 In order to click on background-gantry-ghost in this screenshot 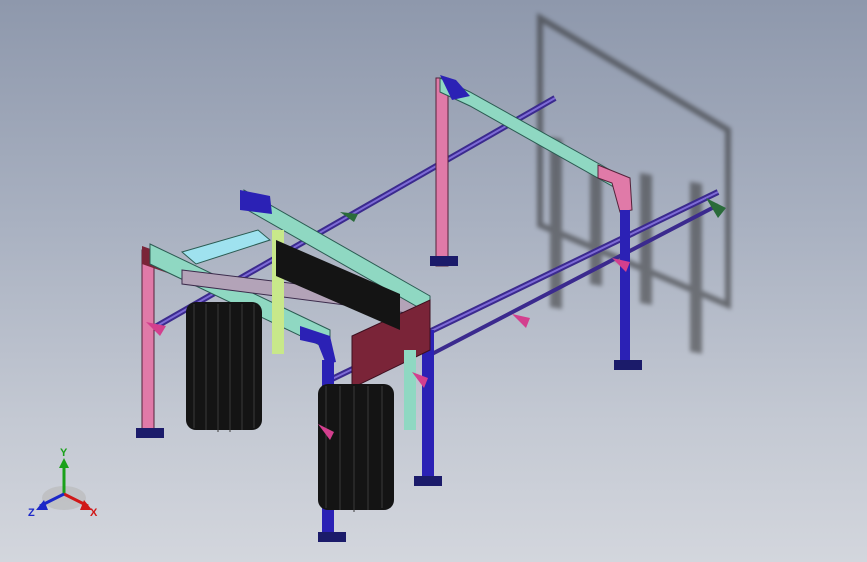, I will do `click(634, 183)`.